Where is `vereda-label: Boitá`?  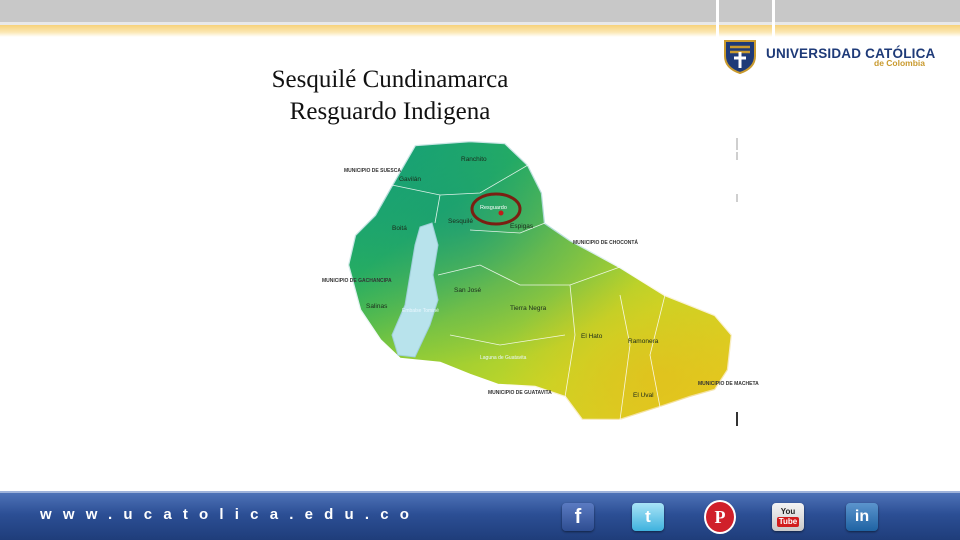 vereda-label: Boitá is located at coordinates (399, 228).